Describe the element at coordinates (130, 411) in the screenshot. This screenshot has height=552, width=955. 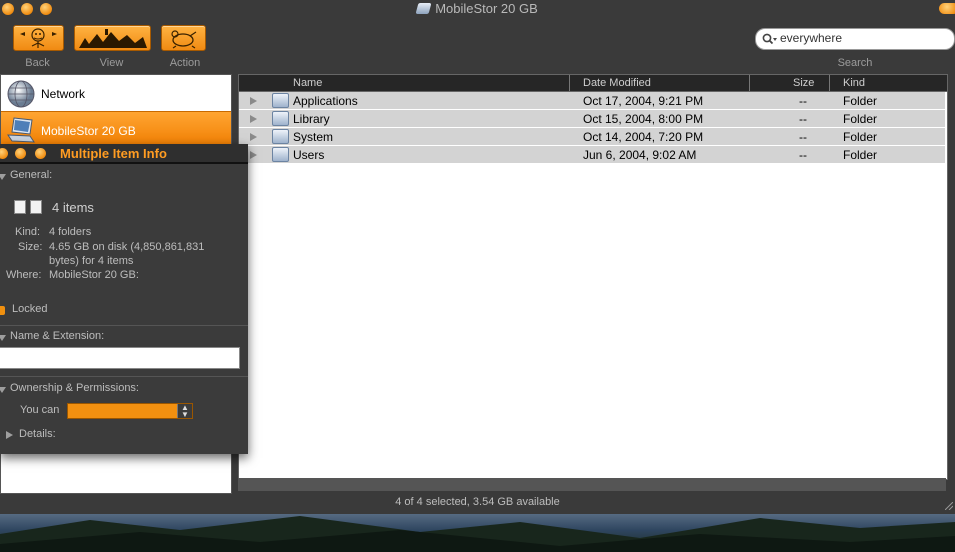
I see `permissions-popup: ▲ ▼` at that location.